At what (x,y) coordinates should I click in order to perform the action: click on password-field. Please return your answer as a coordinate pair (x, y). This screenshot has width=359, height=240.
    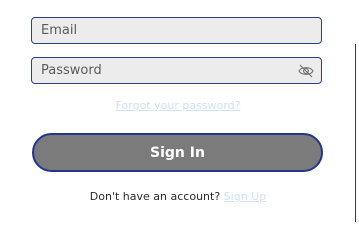
    Looking at the image, I should click on (176, 70).